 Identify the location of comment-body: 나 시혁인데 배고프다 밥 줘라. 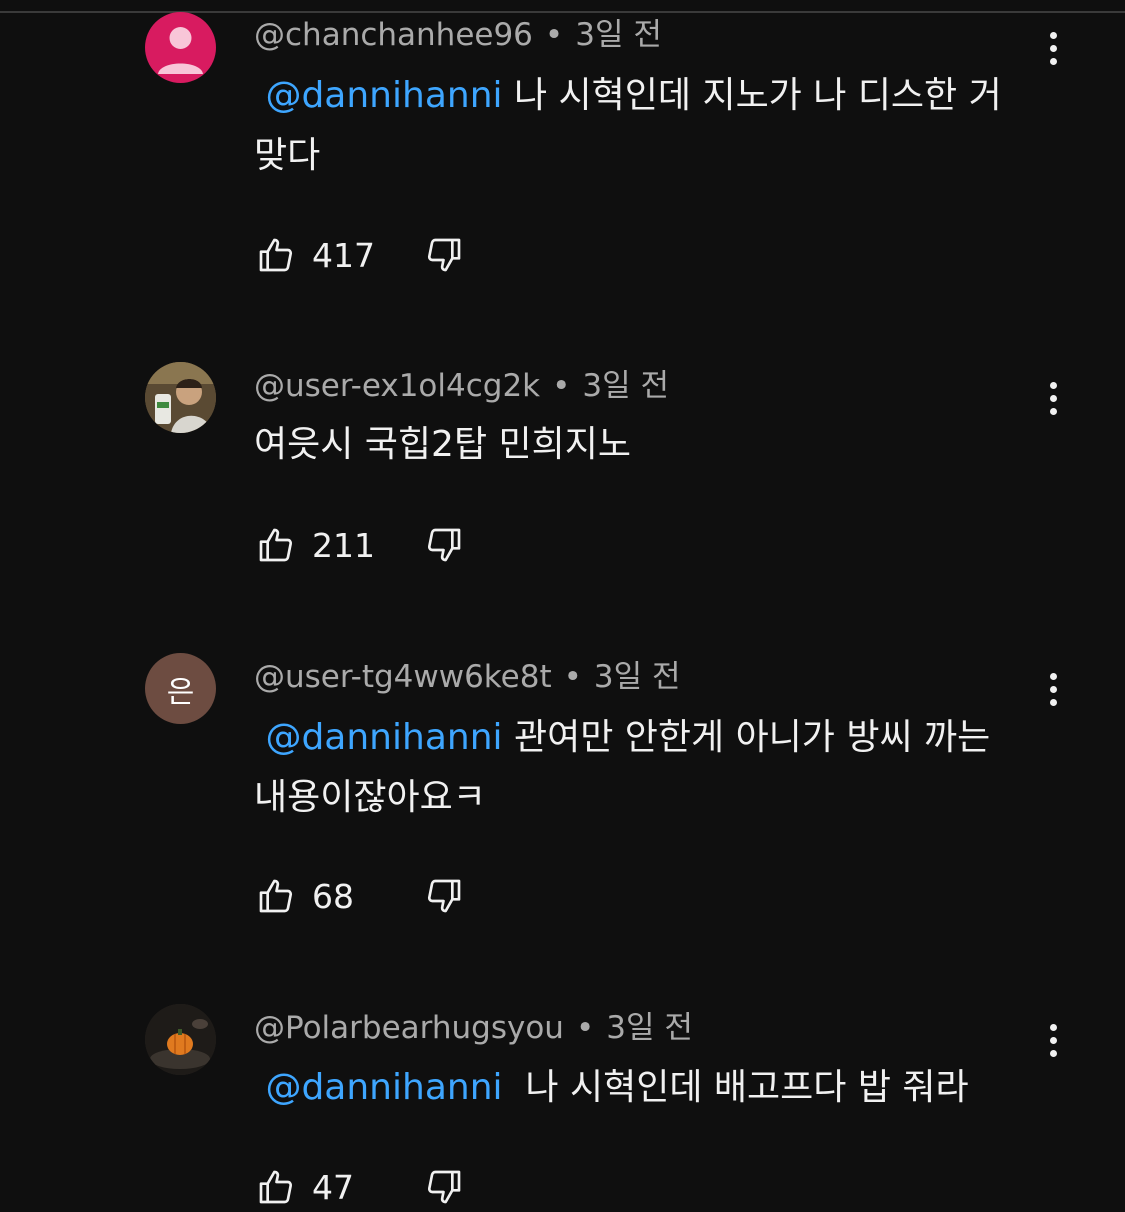
(735, 1087).